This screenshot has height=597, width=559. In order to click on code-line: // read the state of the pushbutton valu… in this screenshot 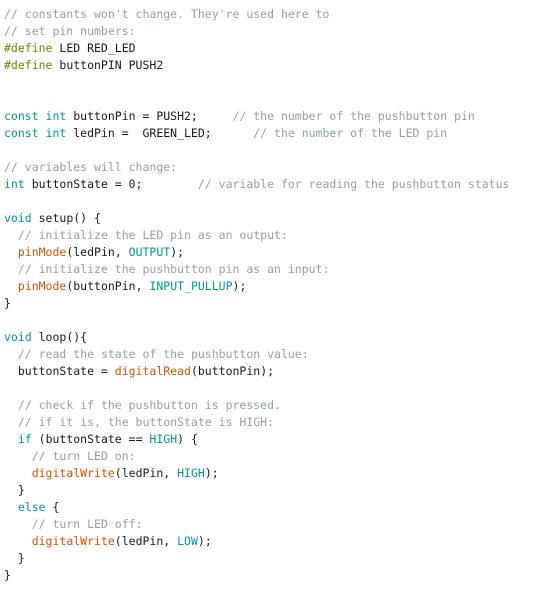, I will do `click(281, 354)`.